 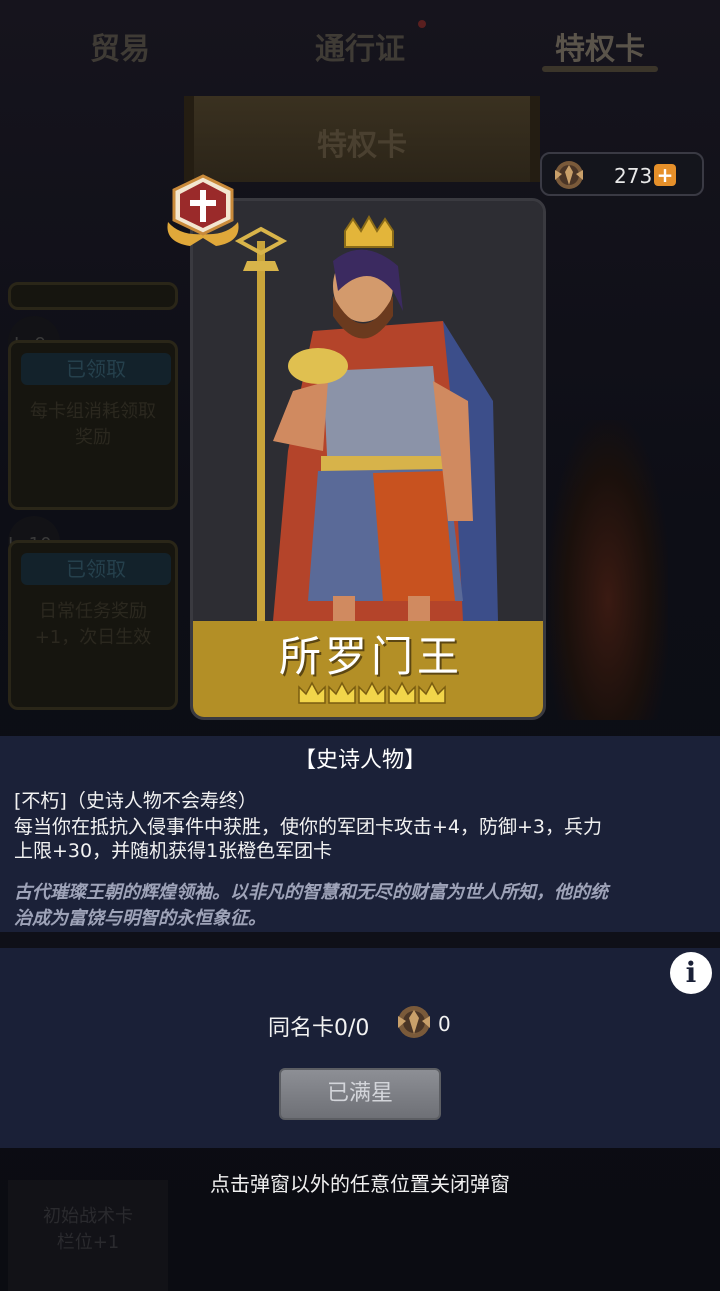 What do you see at coordinates (422, 24) in the screenshot?
I see `notification-dot` at bounding box center [422, 24].